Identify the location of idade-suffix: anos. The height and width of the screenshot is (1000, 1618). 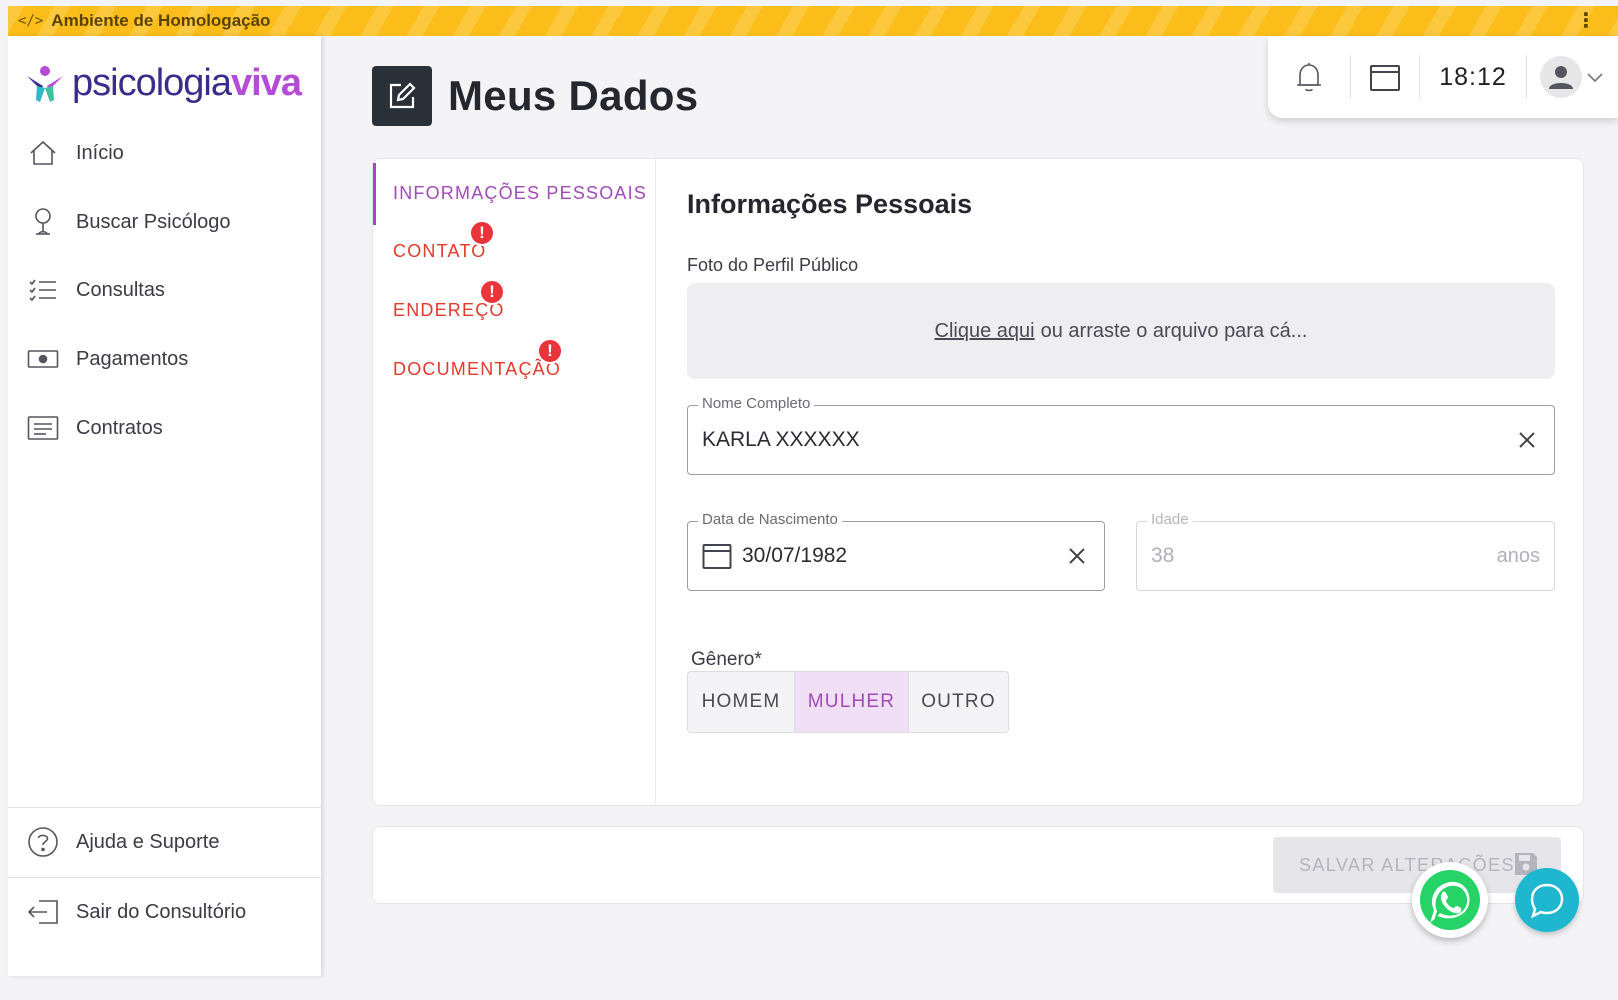
(1518, 555).